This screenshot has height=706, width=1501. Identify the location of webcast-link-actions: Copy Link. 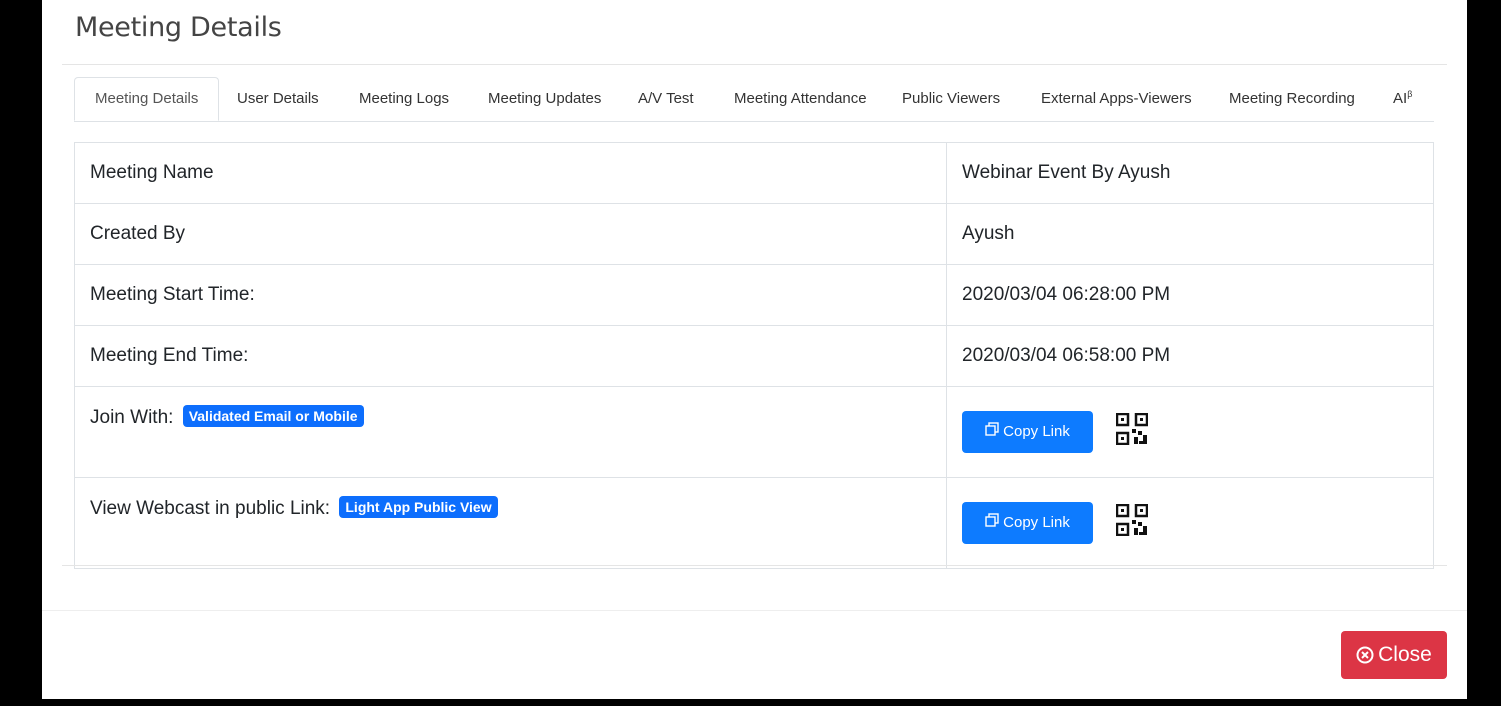
(1190, 523).